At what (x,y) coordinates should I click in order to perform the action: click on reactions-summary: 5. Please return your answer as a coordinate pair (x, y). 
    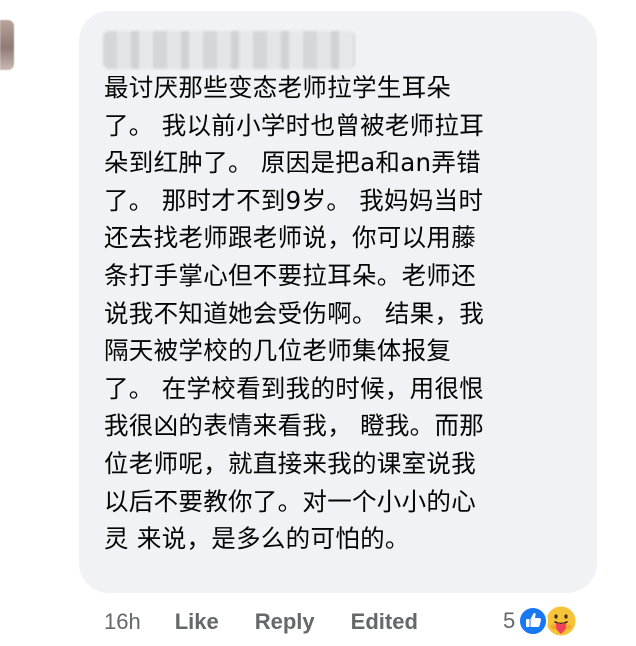
    Looking at the image, I should click on (540, 621).